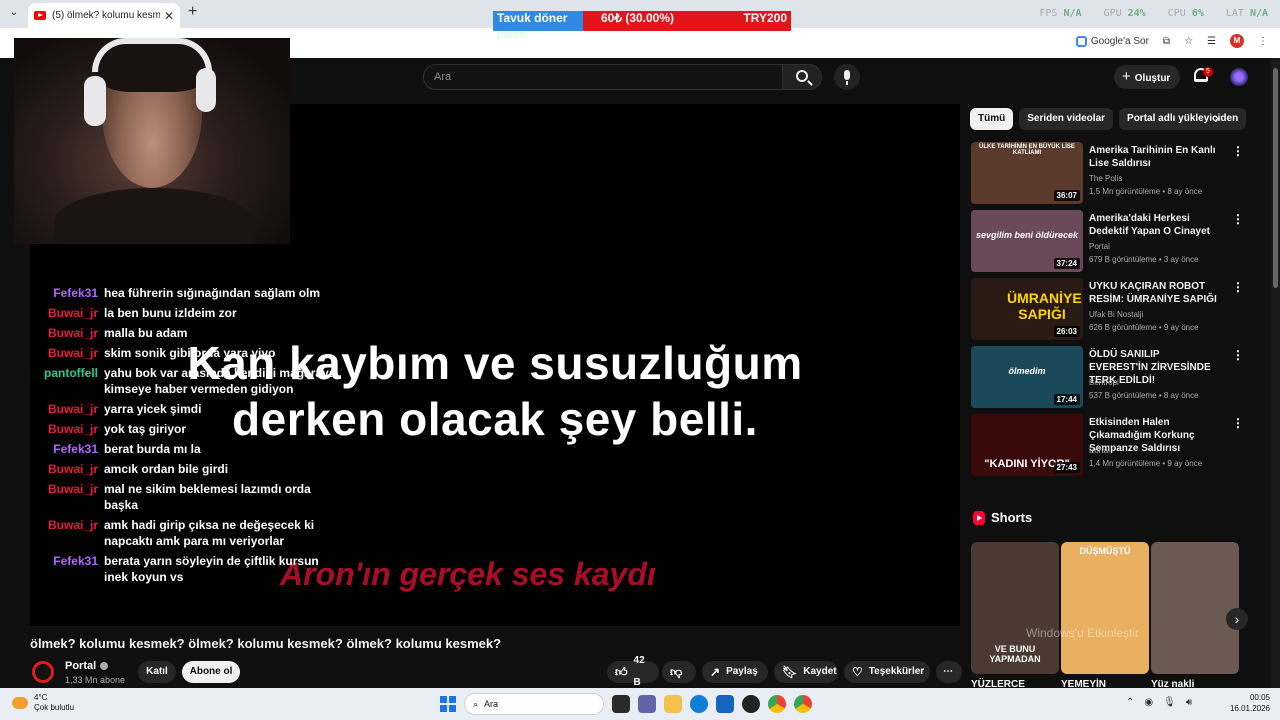 The height and width of the screenshot is (720, 1280). I want to click on chat-text: hea führerin sığınağından sağlam olm, so click(212, 293).